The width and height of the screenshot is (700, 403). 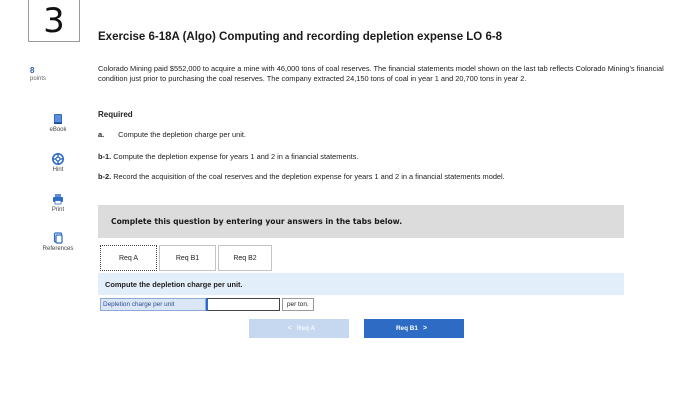 I want to click on next-button-label: Req B1, so click(x=406, y=328).